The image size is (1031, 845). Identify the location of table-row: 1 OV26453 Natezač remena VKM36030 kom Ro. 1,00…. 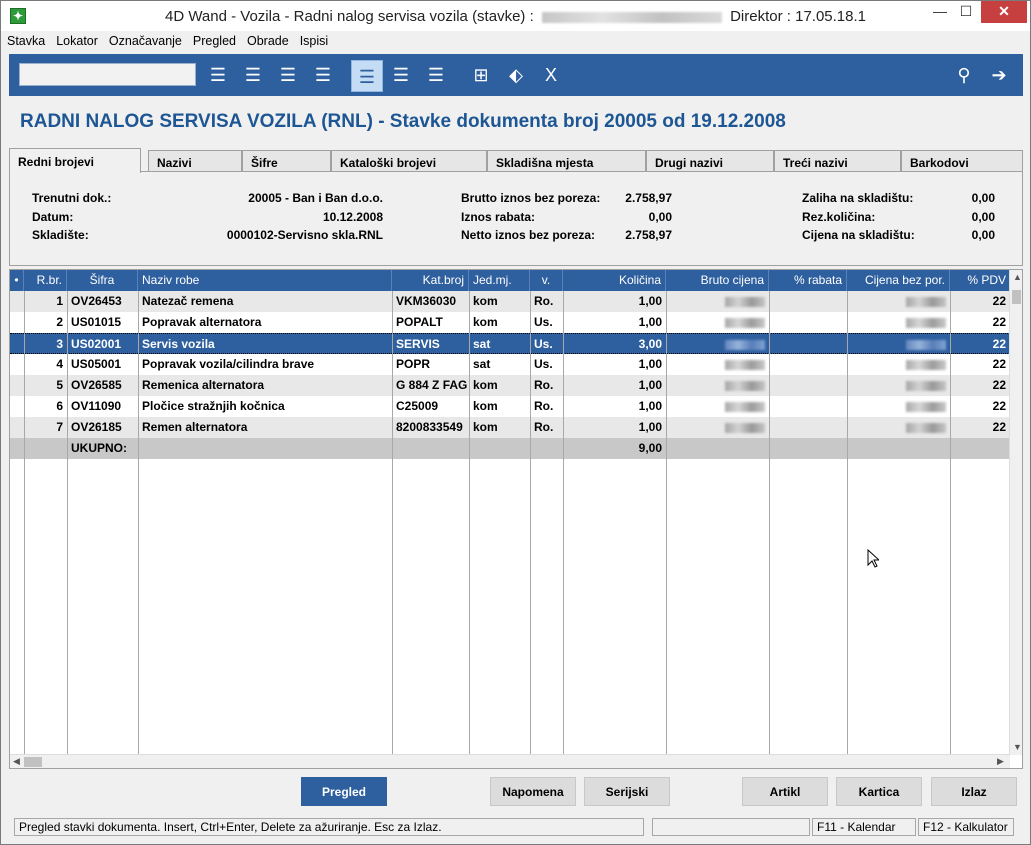
(510, 301).